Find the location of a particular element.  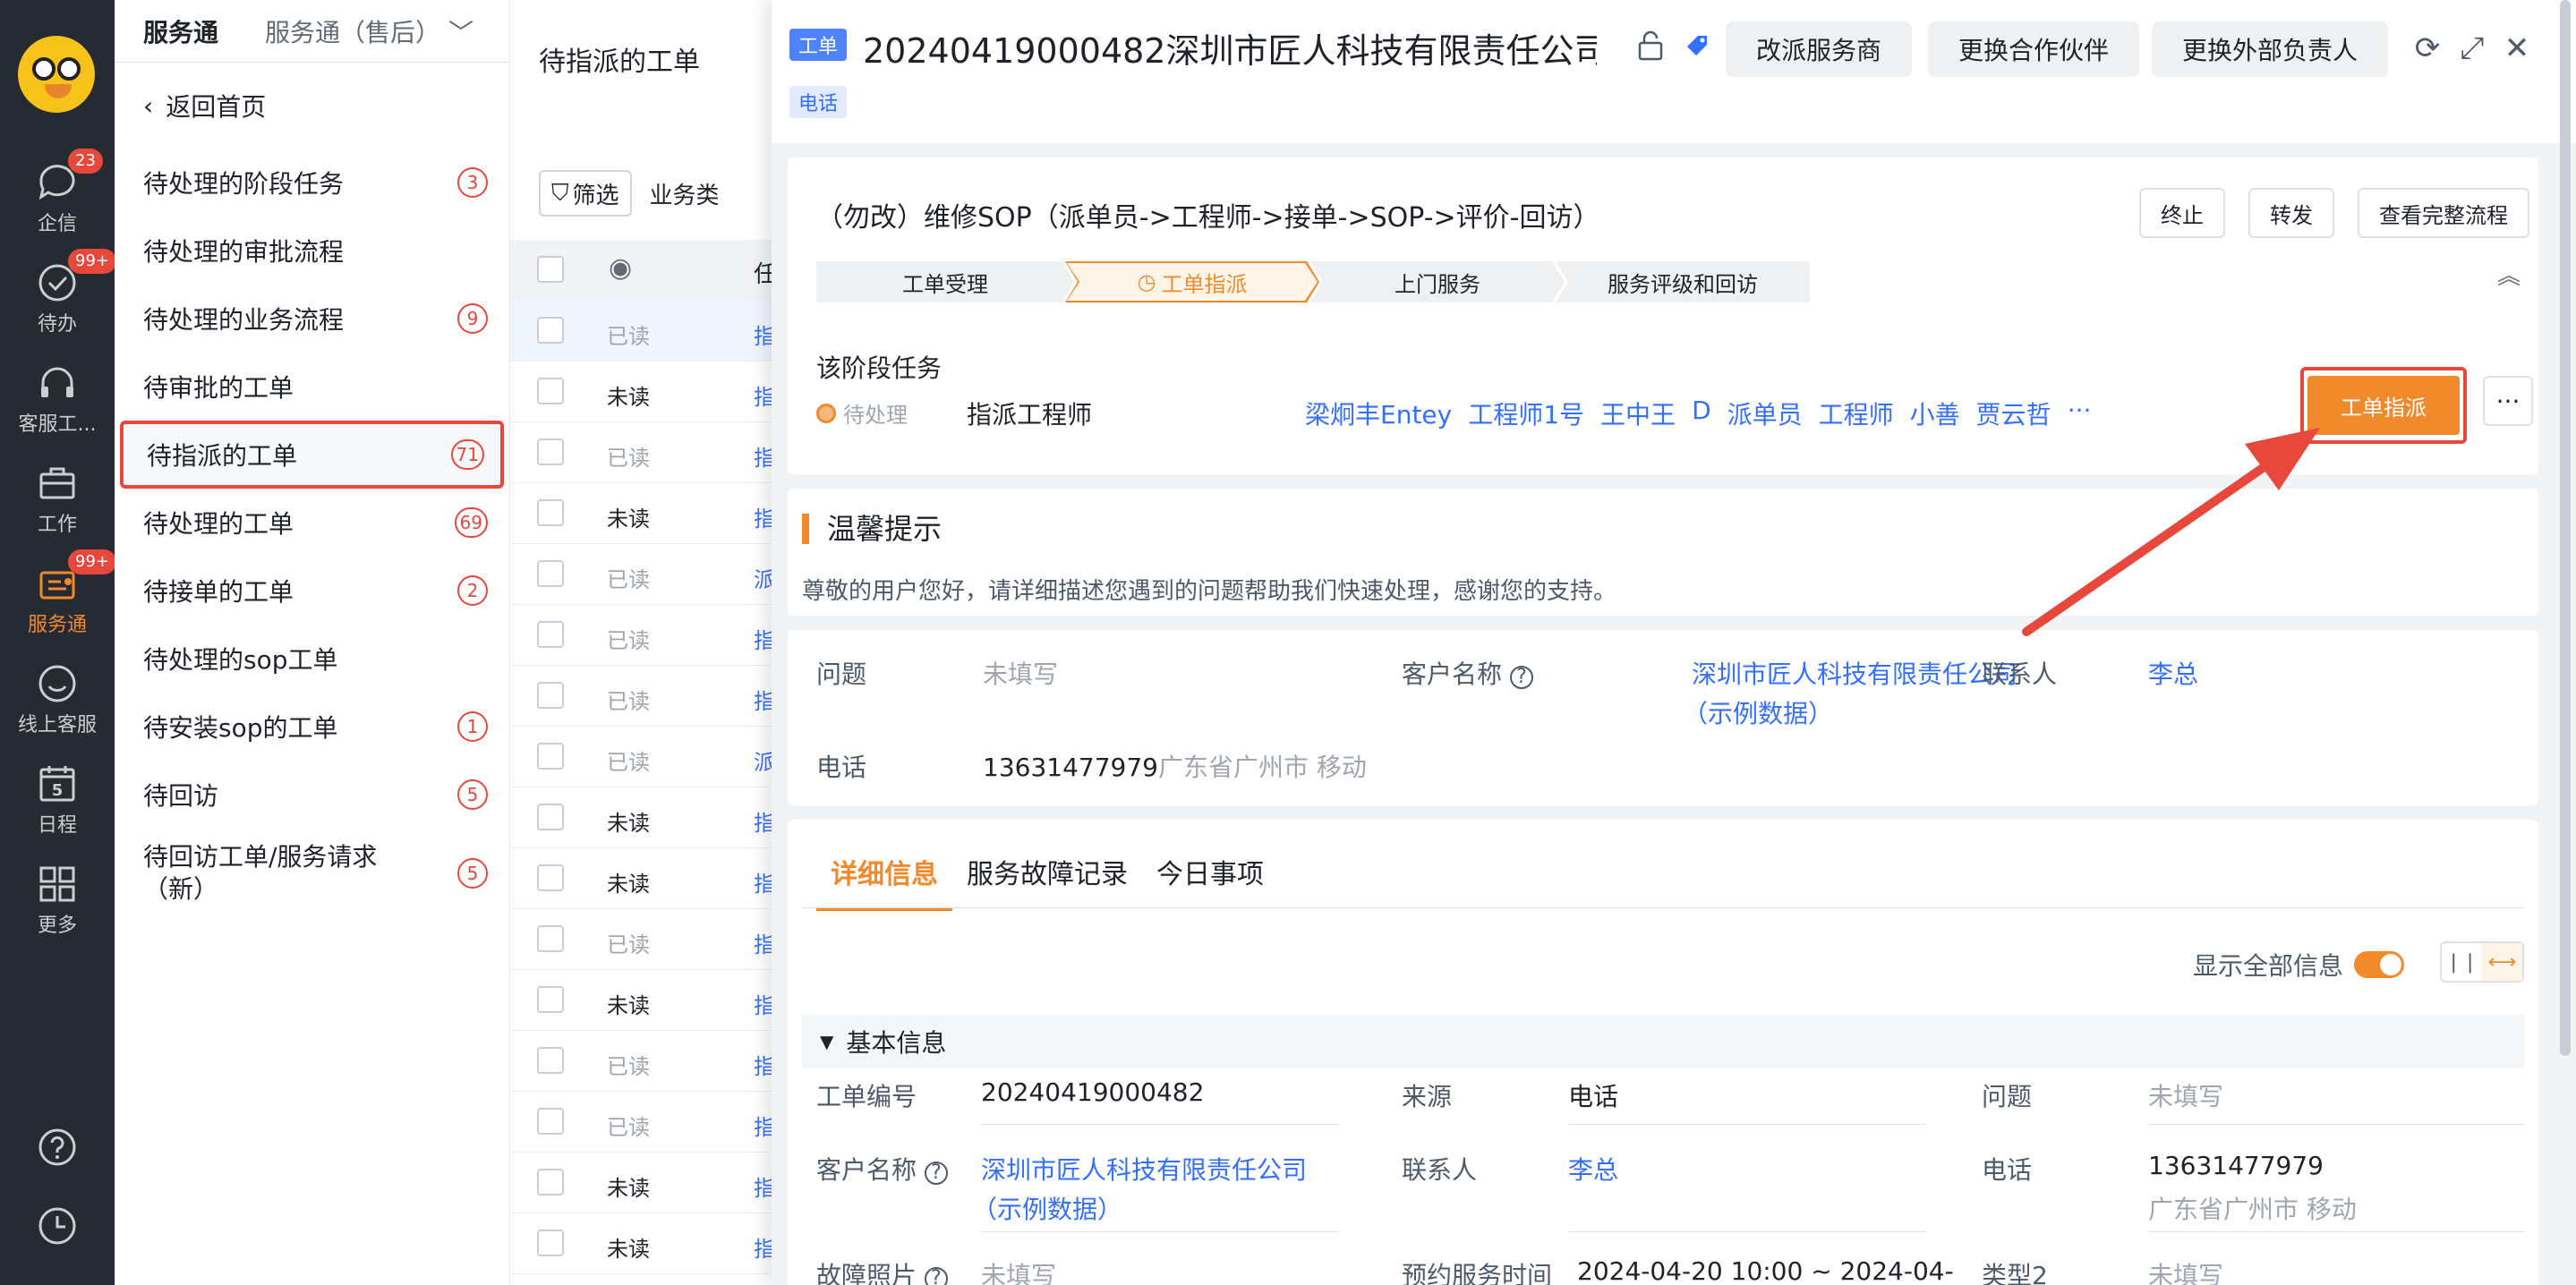

app-logo is located at coordinates (56, 74).